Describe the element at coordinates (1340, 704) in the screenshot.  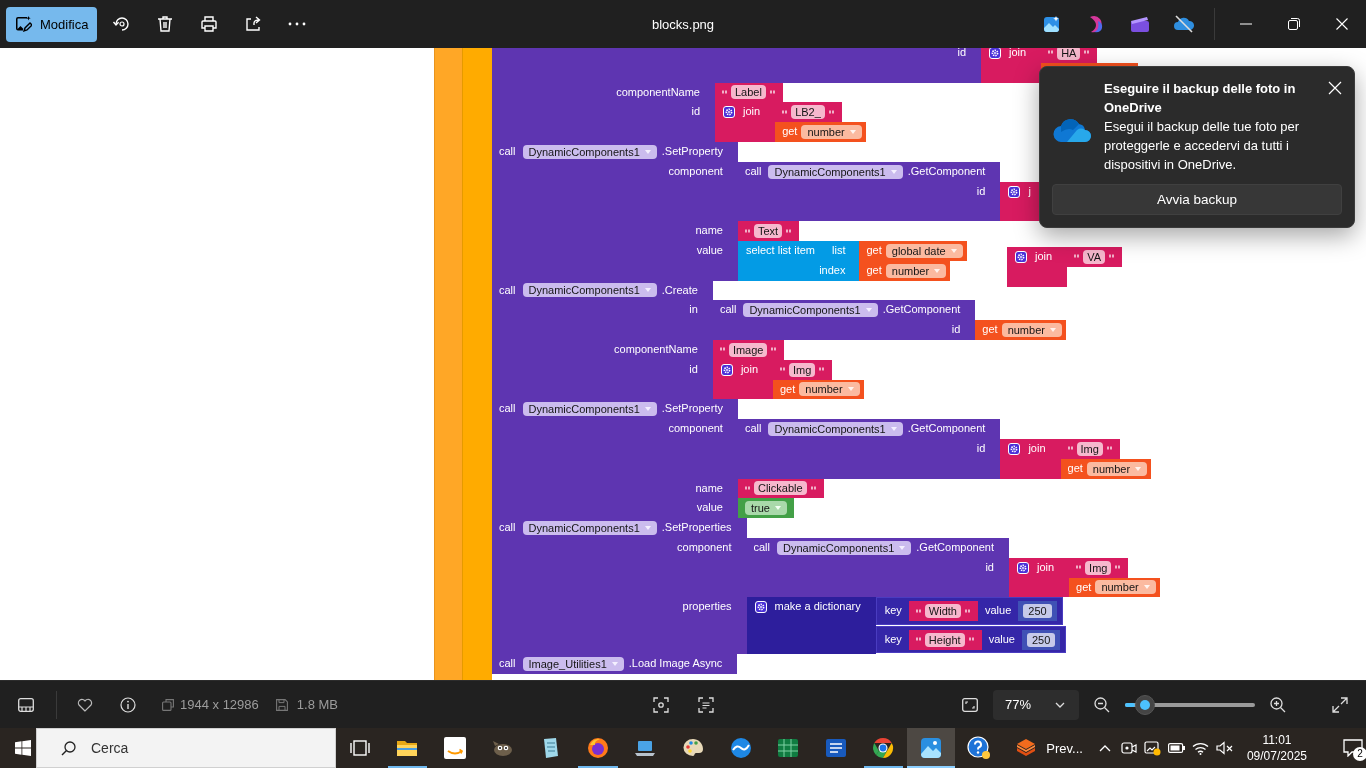
I see `expand-icon` at that location.